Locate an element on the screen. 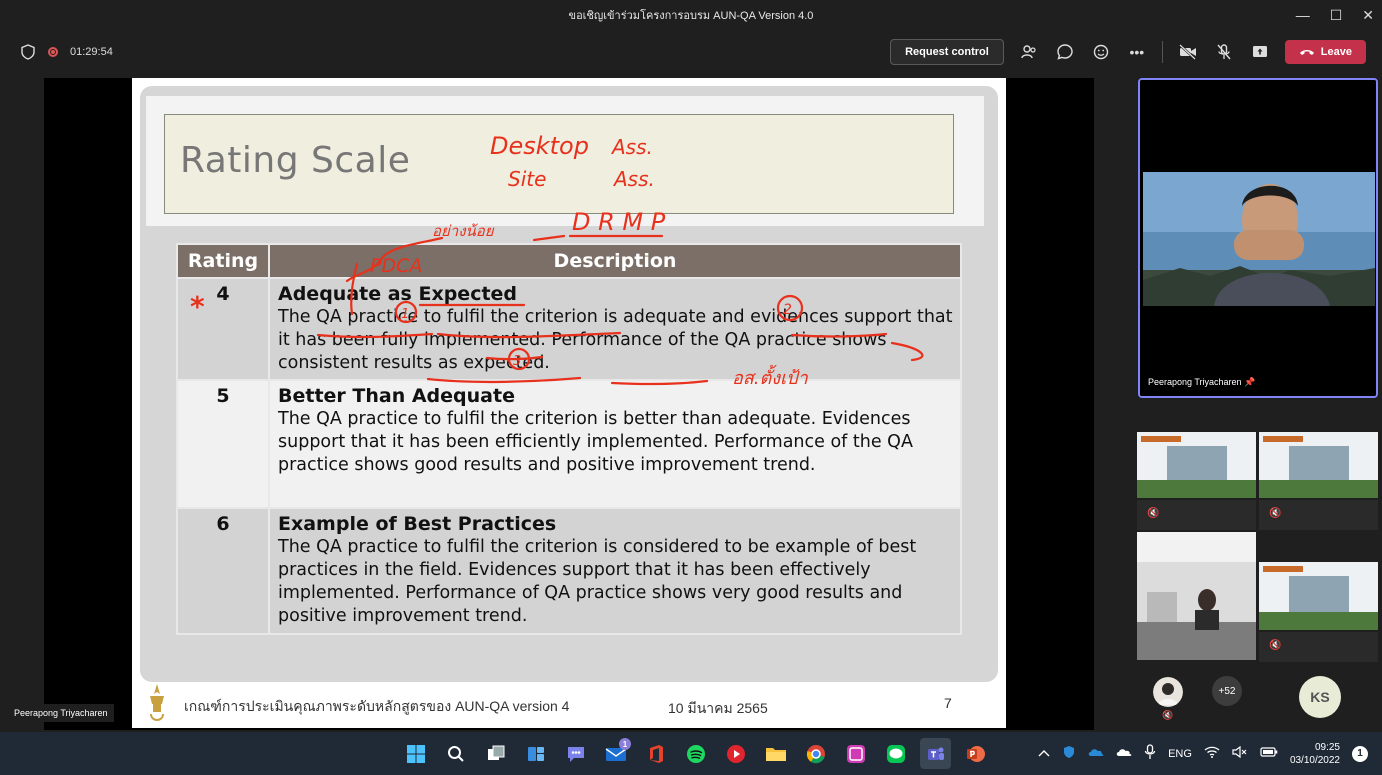  office-icon is located at coordinates (655, 753).